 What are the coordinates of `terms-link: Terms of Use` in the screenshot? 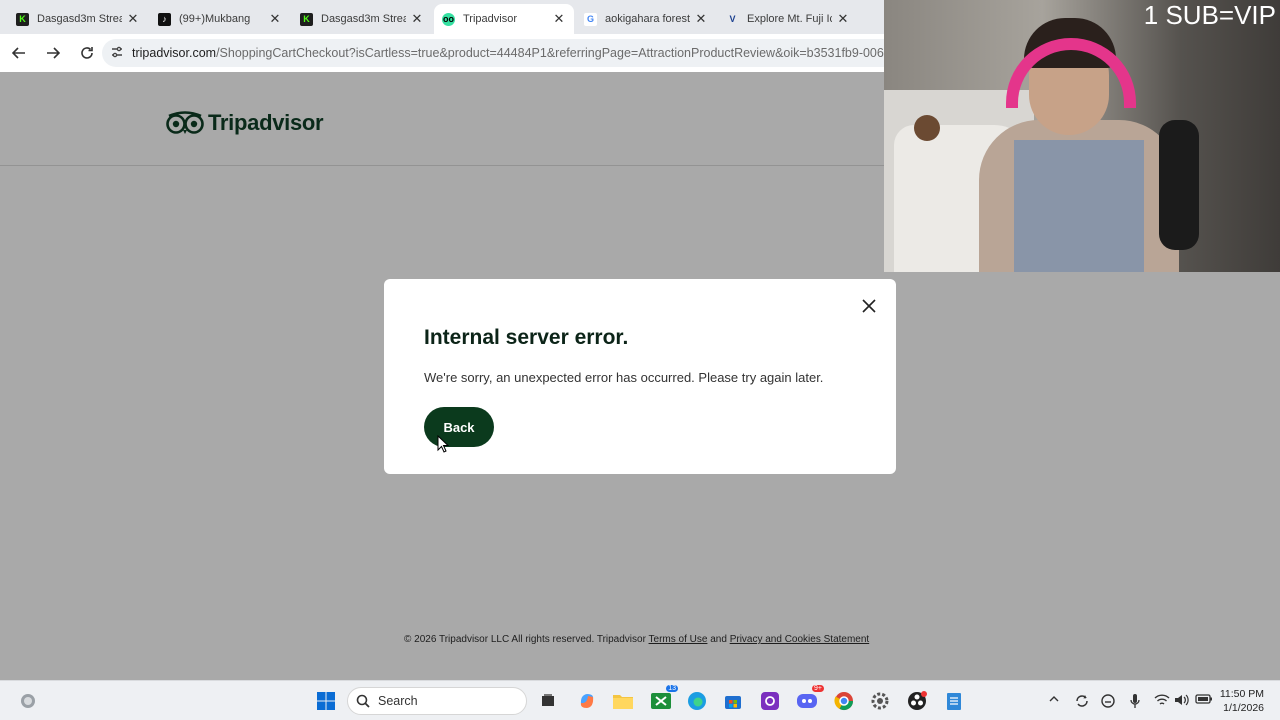 It's located at (678, 639).